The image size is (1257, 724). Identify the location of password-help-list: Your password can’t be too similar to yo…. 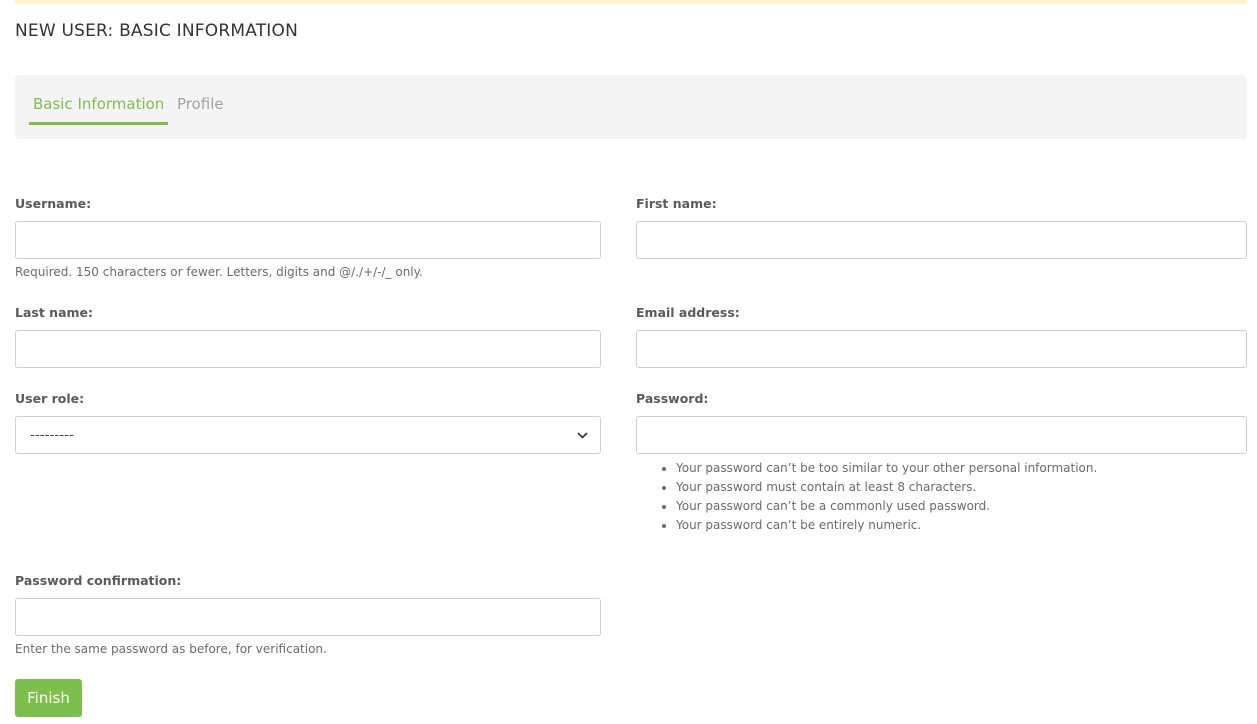
(878, 497).